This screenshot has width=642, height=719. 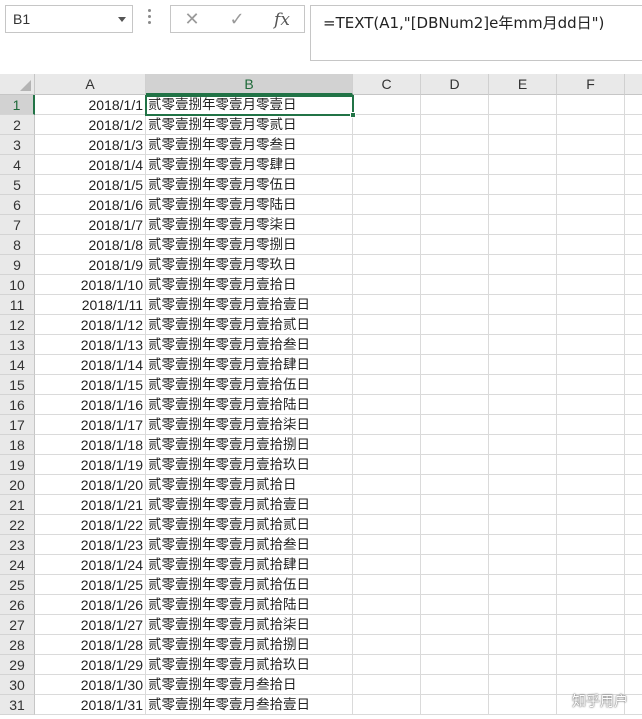 What do you see at coordinates (249, 145) in the screenshot?
I see `cell-b: 贰零壹捌年零壹月零叁日` at bounding box center [249, 145].